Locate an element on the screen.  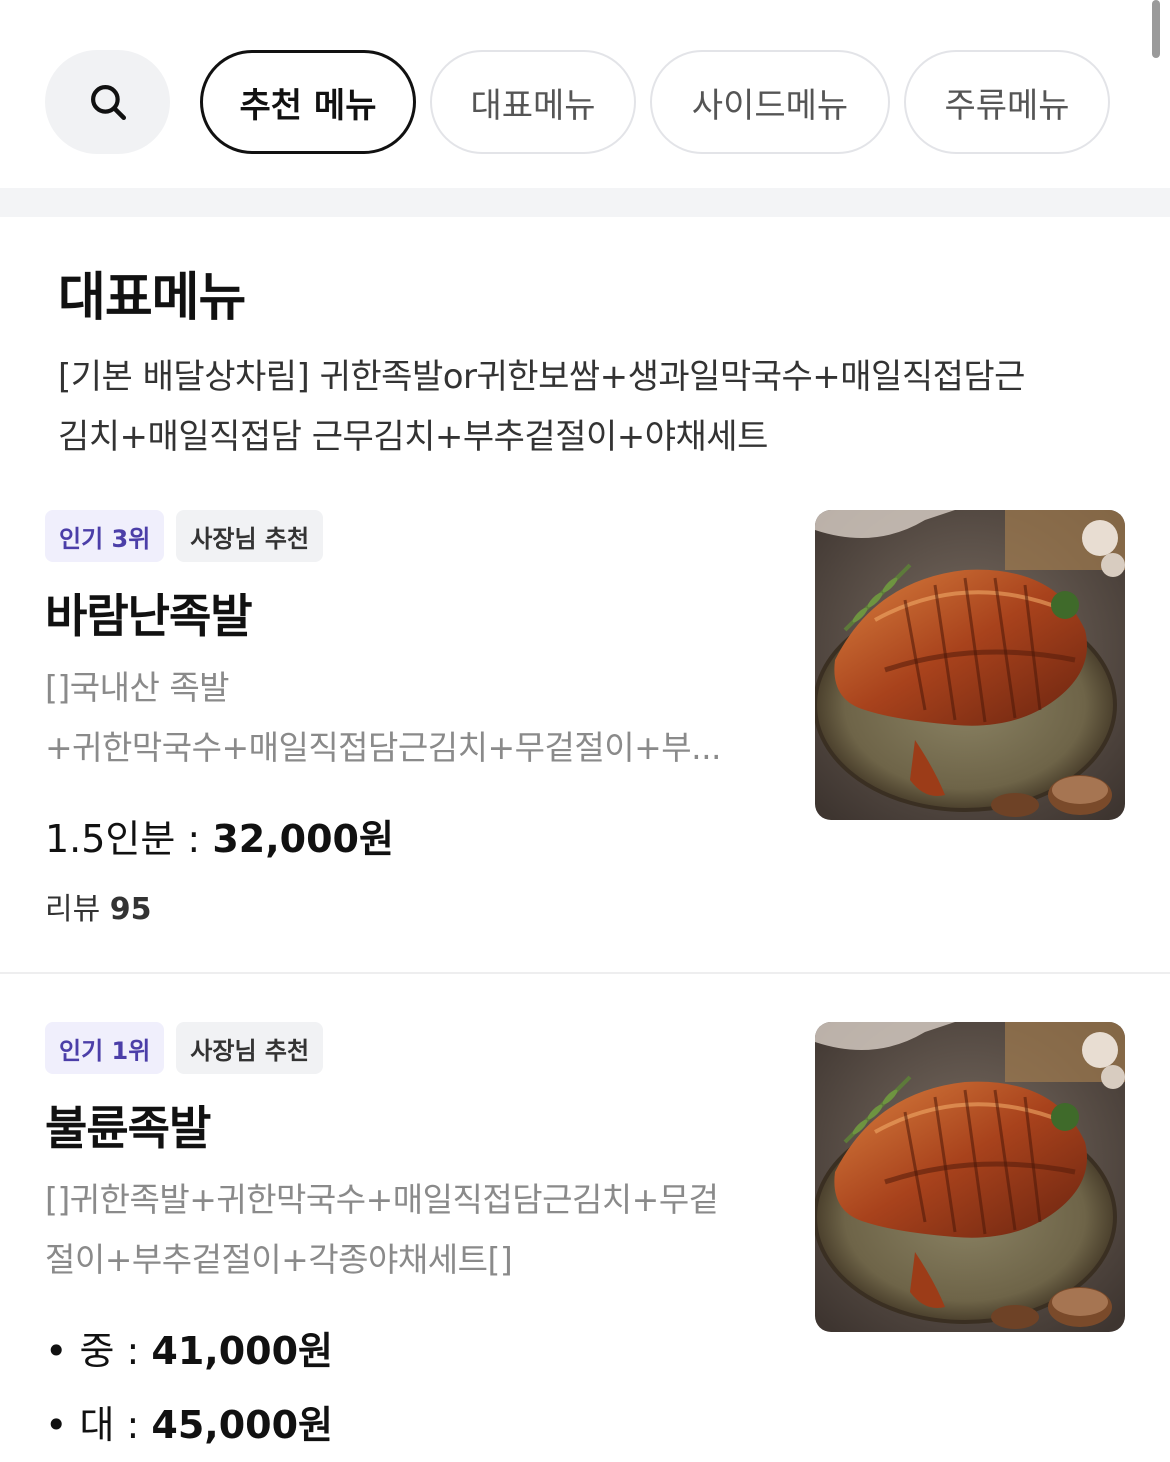
price-row-large: • 대 : 45,000원 is located at coordinates (189, 1421).